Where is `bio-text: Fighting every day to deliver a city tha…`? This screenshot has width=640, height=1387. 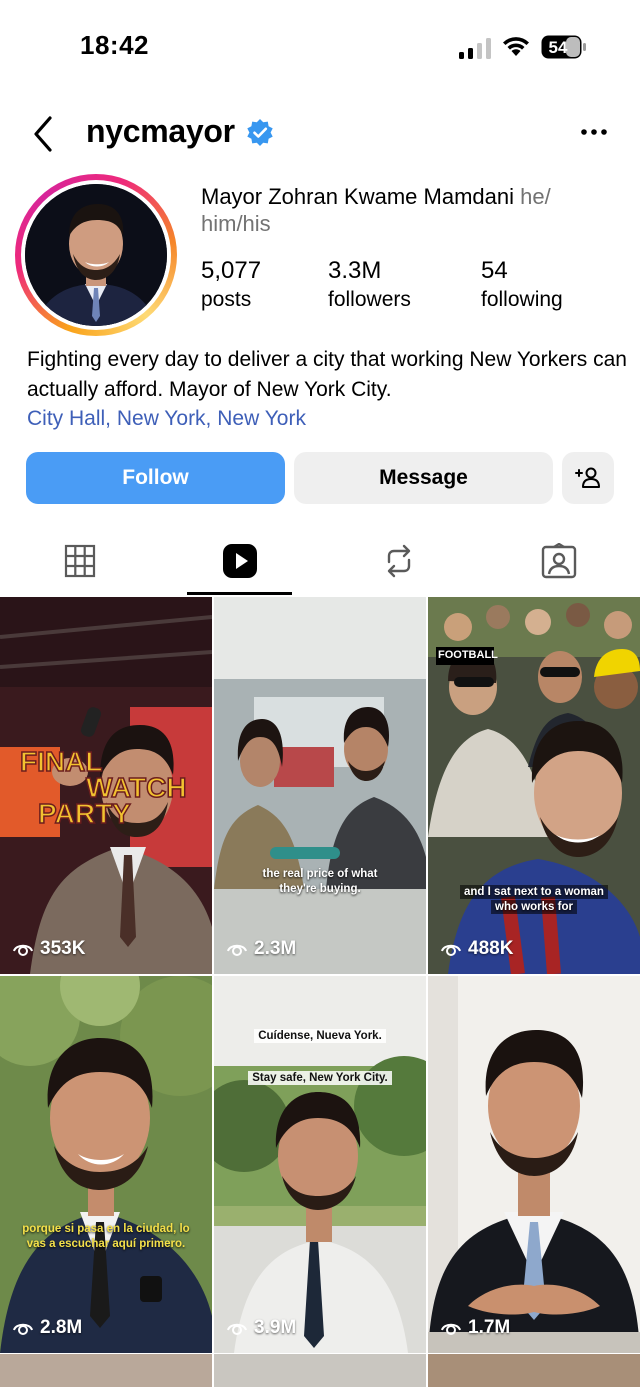
bio-text: Fighting every day to deliver a city tha… is located at coordinates (327, 374).